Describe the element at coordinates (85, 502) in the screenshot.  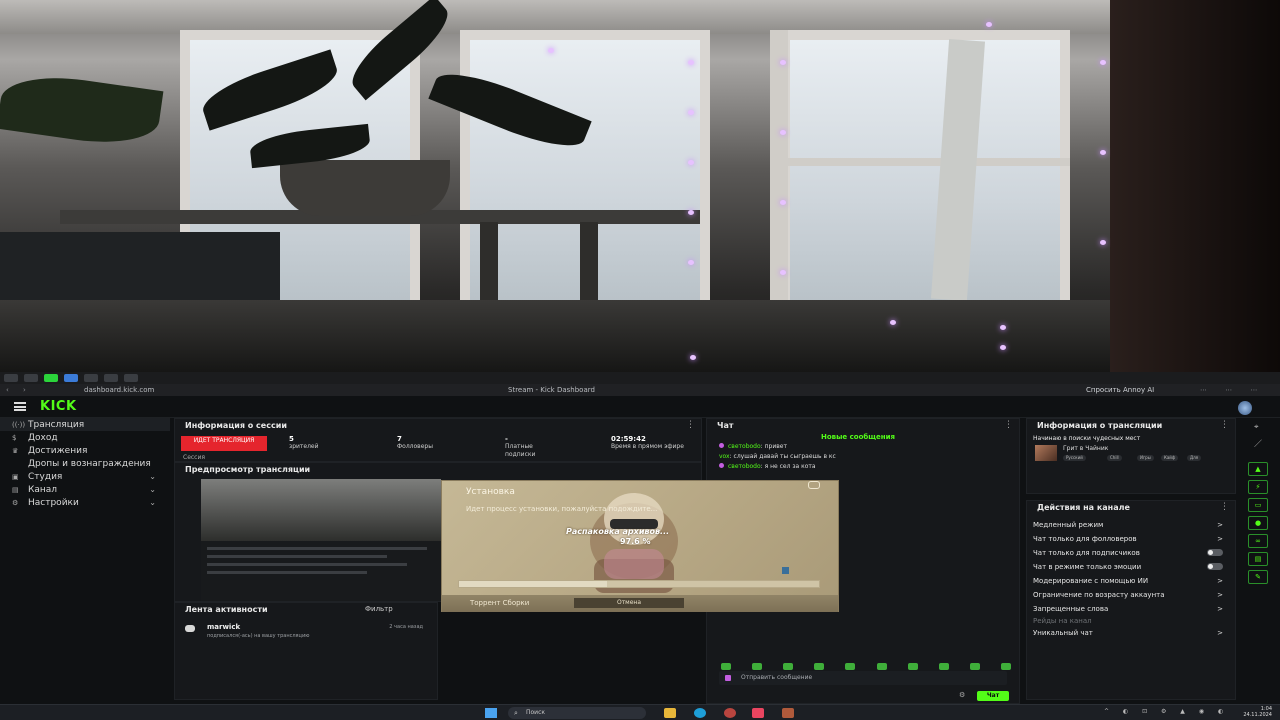
I see `sidebar-item-settings: ⚙ Настройки ⌄` at that location.